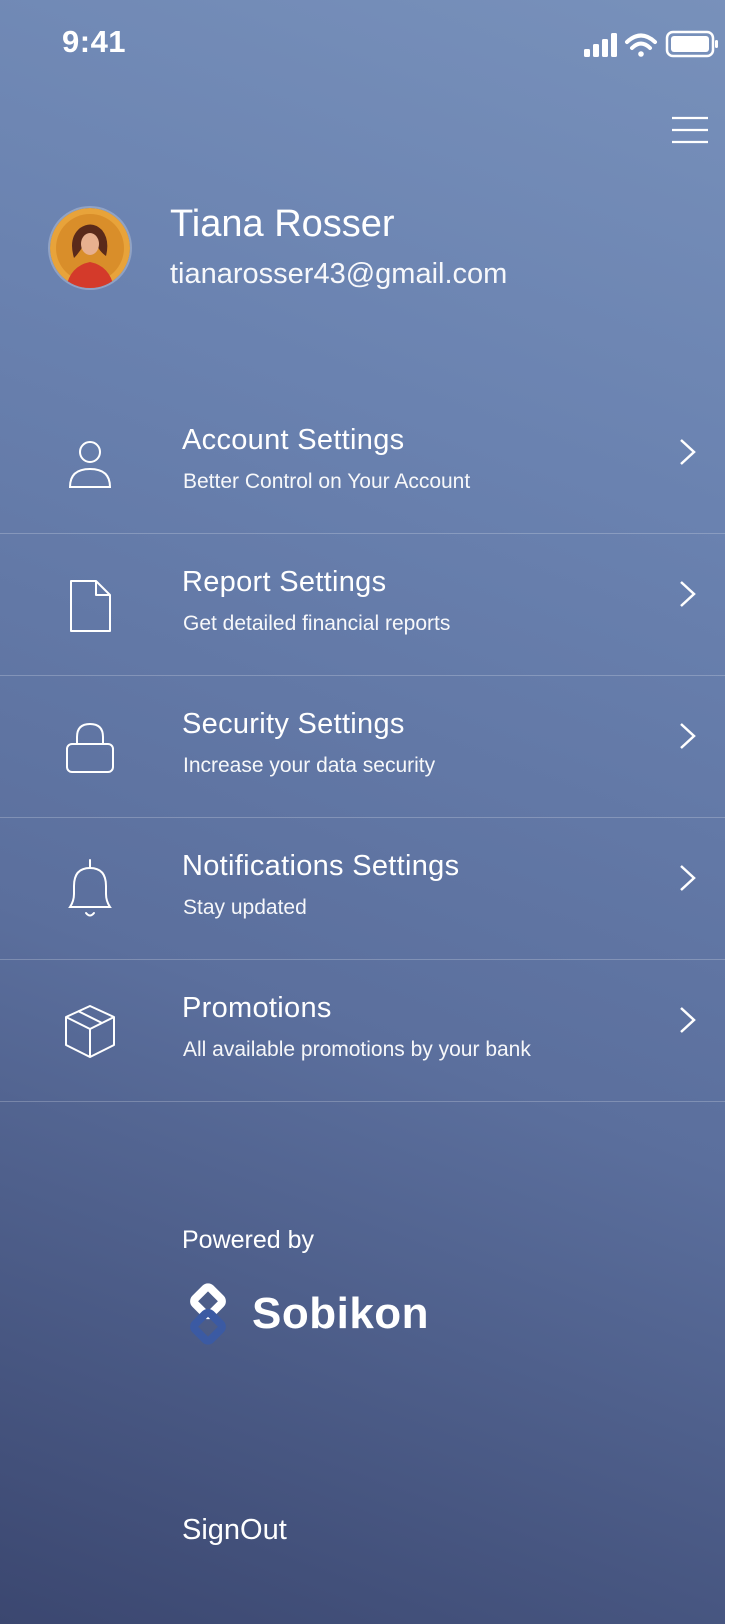  Describe the element at coordinates (327, 481) in the screenshot. I see `menu-item-subtitle: Better Control on Your Account` at that location.